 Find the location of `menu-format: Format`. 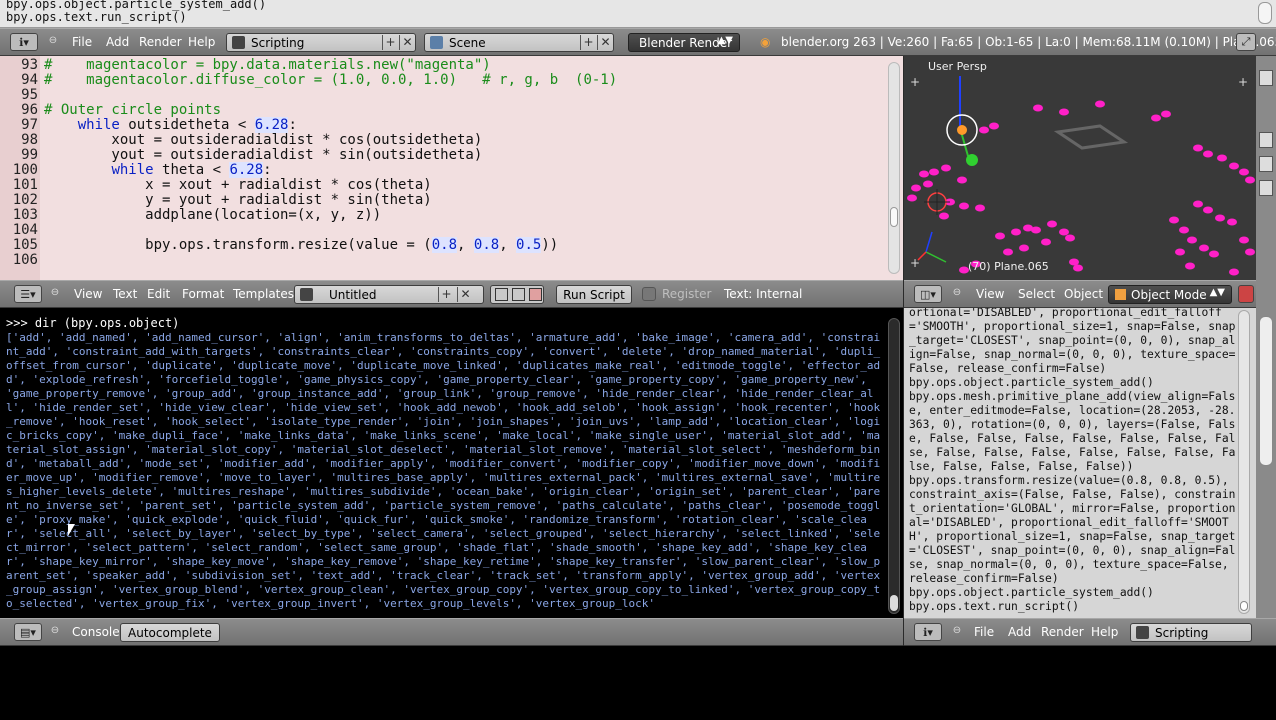

menu-format: Format is located at coordinates (203, 294).